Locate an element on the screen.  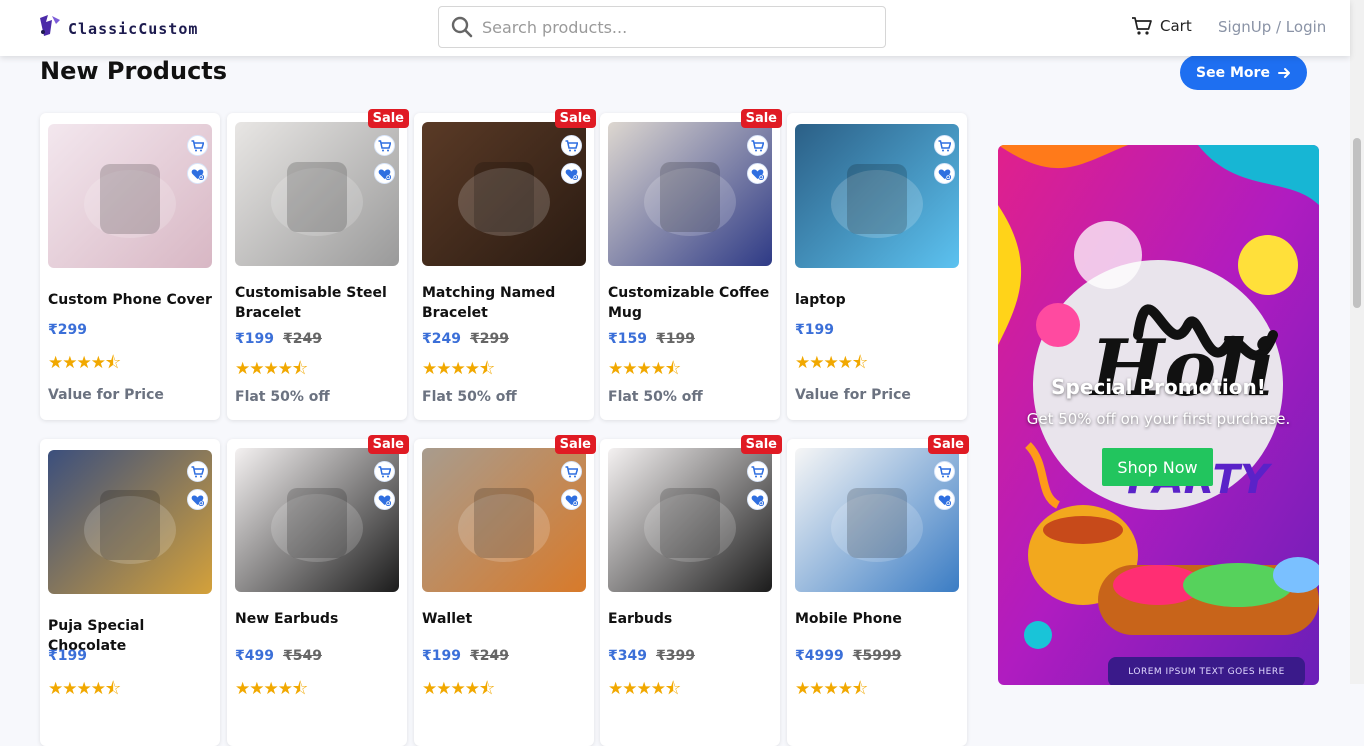
product-name: Matching Named Bracelet is located at coordinates (506, 303).